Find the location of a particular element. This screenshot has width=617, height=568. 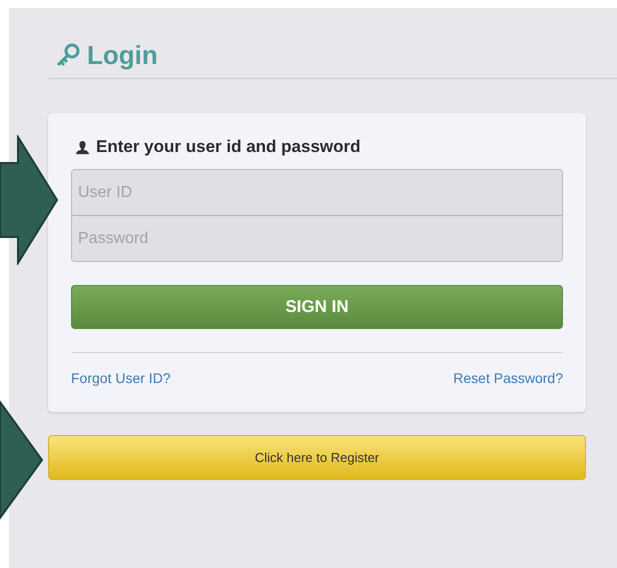

input-field: User ID is located at coordinates (317, 192).